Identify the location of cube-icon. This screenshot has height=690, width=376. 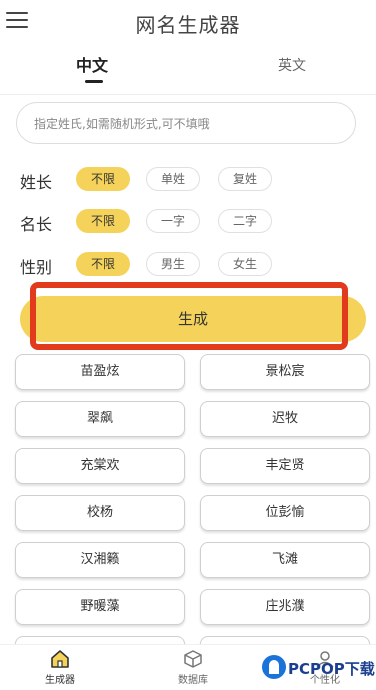
(193, 659).